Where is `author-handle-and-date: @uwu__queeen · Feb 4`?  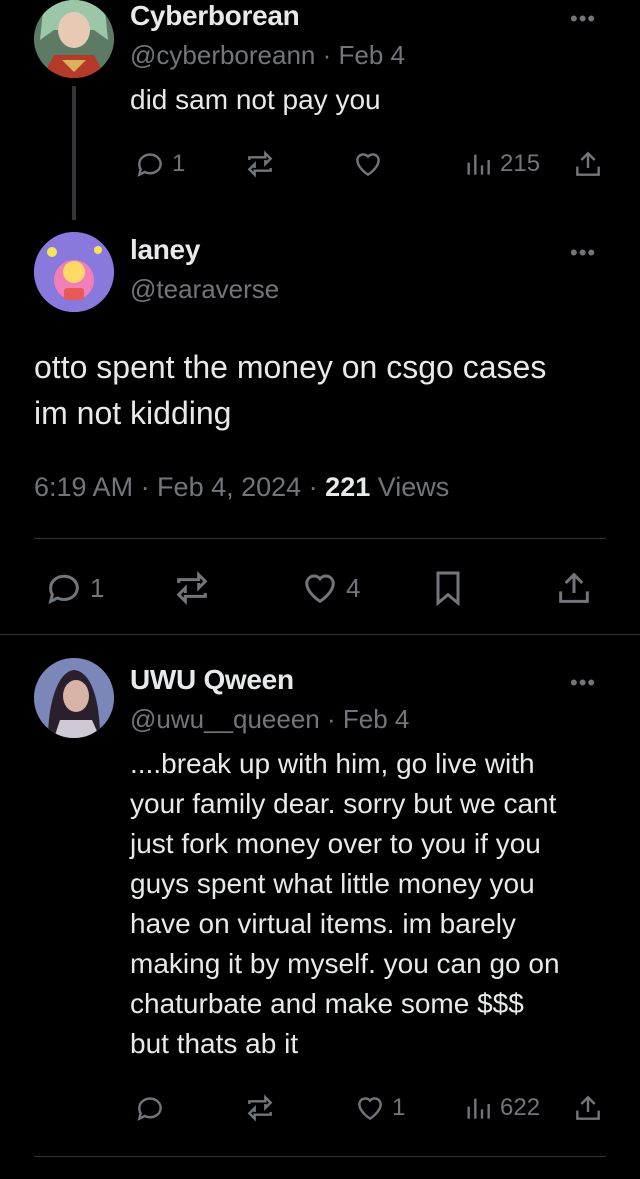
author-handle-and-date: @uwu__queeen · Feb 4 is located at coordinates (269, 719).